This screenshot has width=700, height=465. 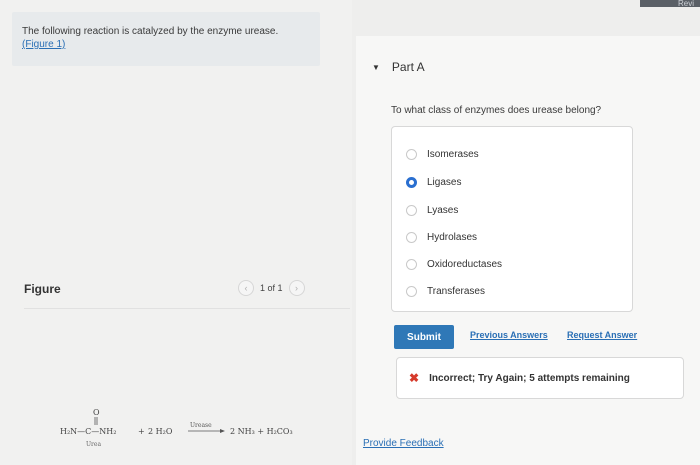 I want to click on enzyme-label: Urease, so click(x=201, y=425).